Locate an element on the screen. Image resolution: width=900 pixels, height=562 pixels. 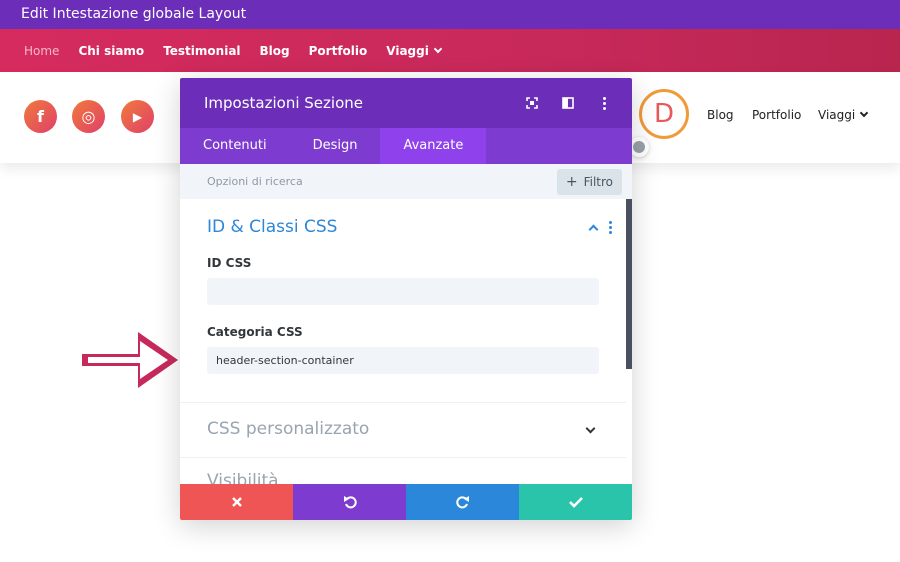
arrow-annotation-icon is located at coordinates (130, 360).